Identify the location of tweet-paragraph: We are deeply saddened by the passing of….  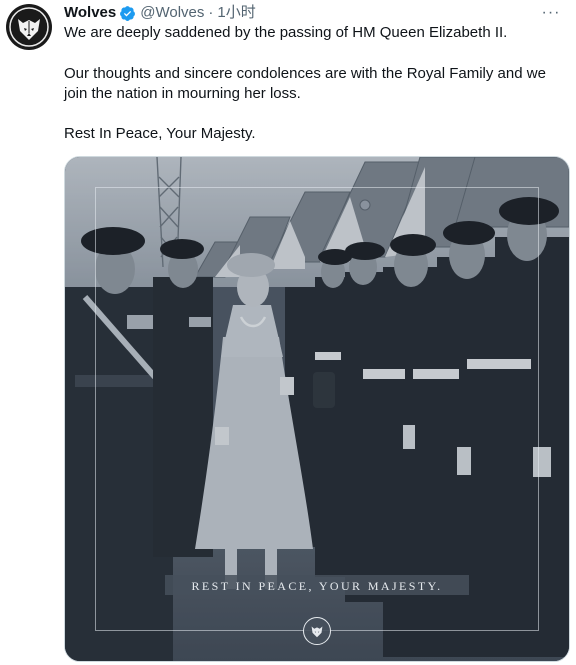
(286, 32).